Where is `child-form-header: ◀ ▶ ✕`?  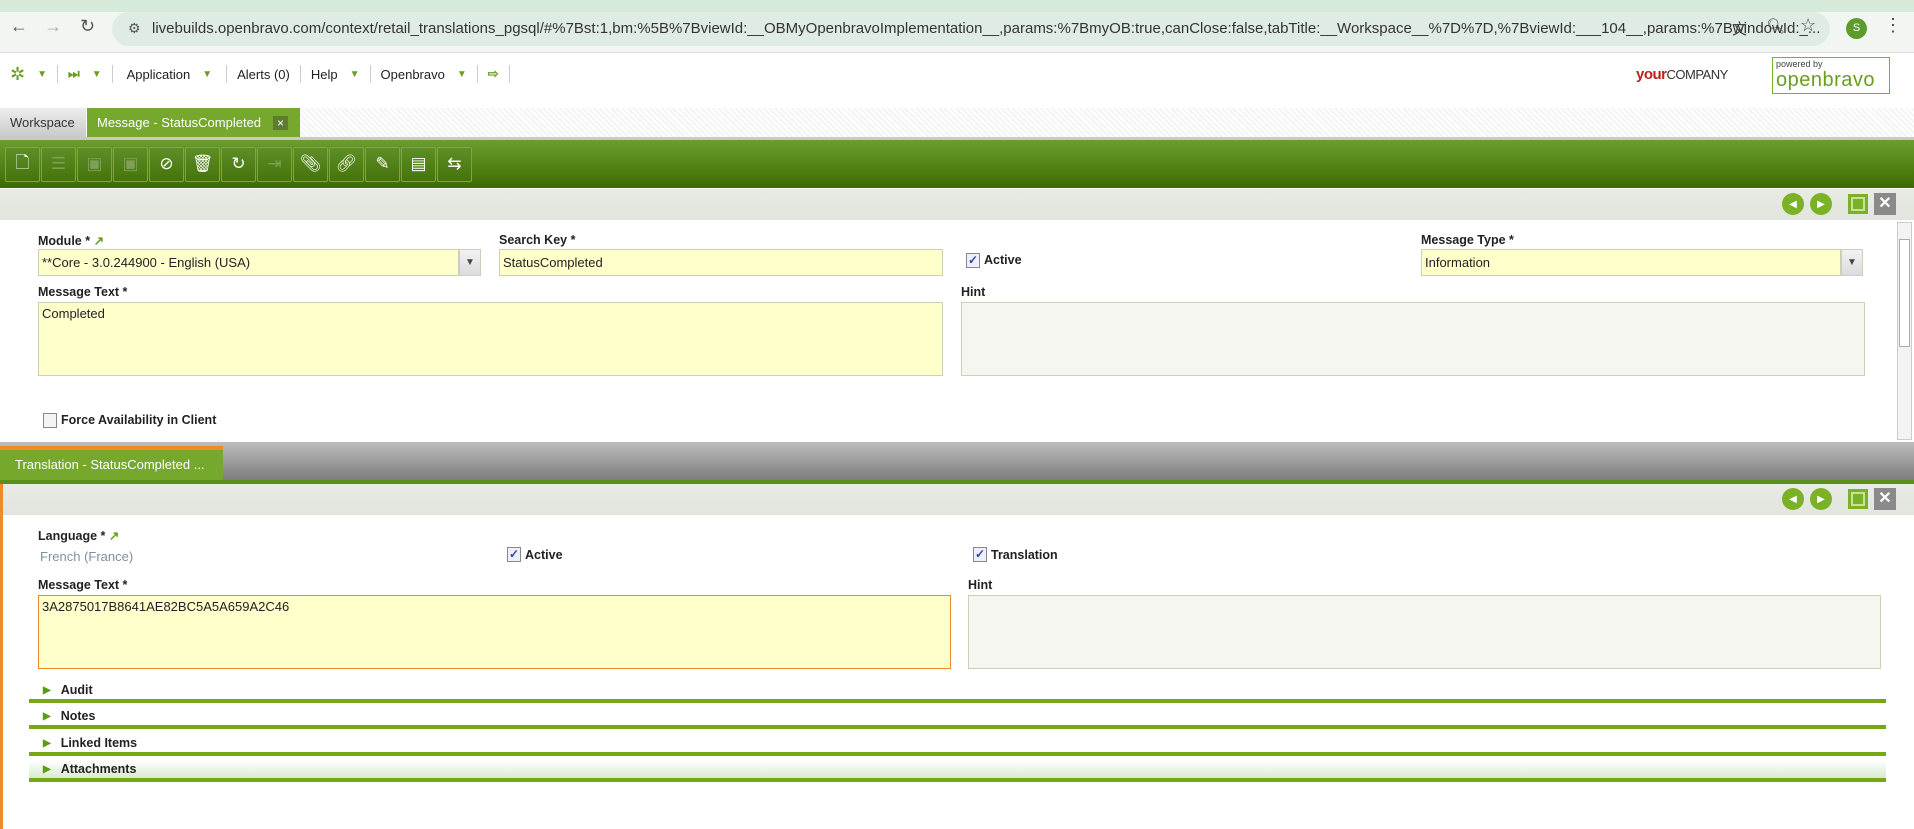 child-form-header: ◀ ▶ ✕ is located at coordinates (958, 499).